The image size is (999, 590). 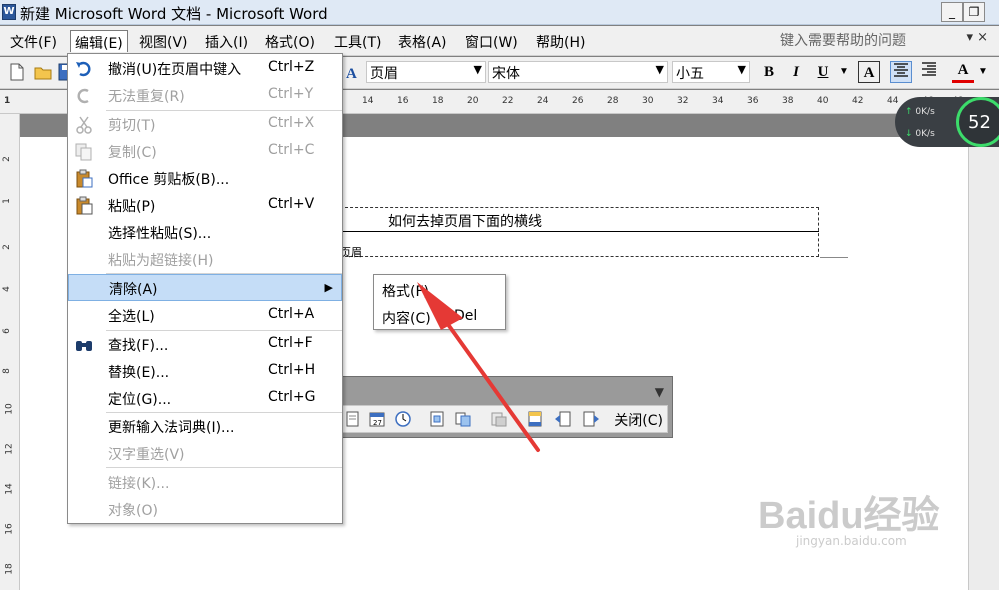 What do you see at coordinates (983, 72) in the screenshot?
I see `font-color-dropdown-icon: ▼` at bounding box center [983, 72].